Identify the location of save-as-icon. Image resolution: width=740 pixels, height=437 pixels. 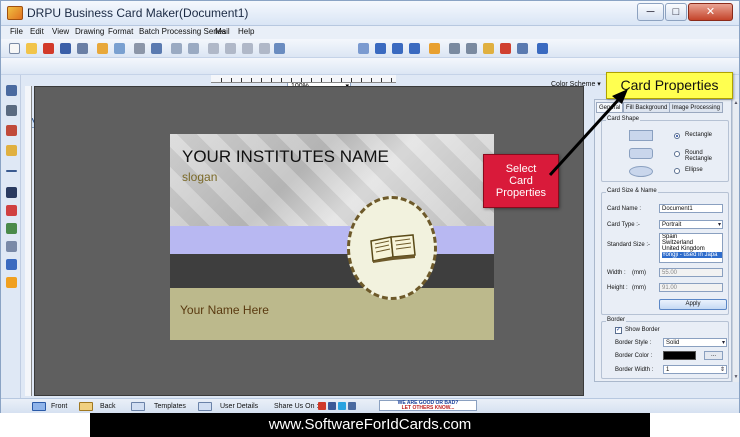
(82, 48).